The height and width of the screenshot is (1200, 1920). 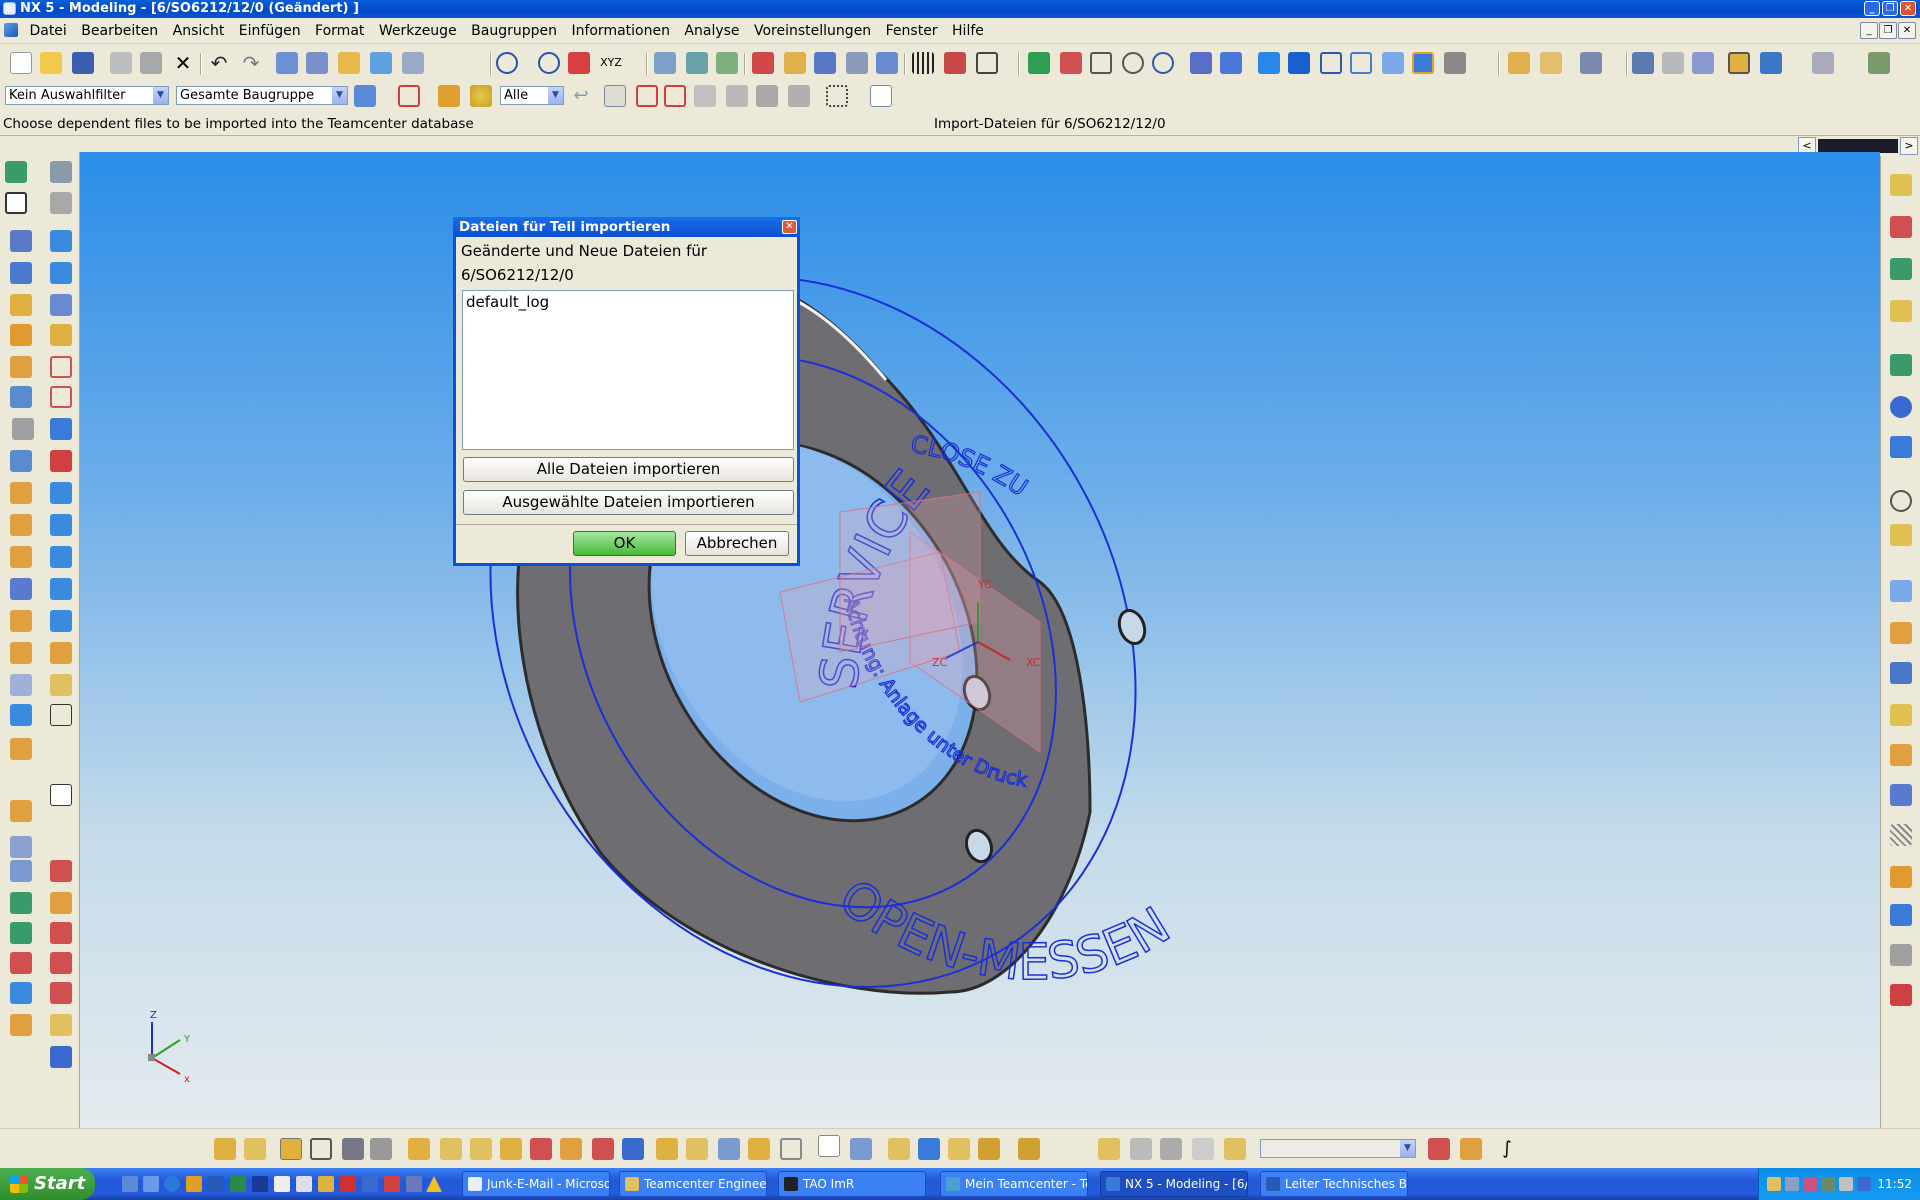 I want to click on face-analysis-icon, so click(x=1423, y=63).